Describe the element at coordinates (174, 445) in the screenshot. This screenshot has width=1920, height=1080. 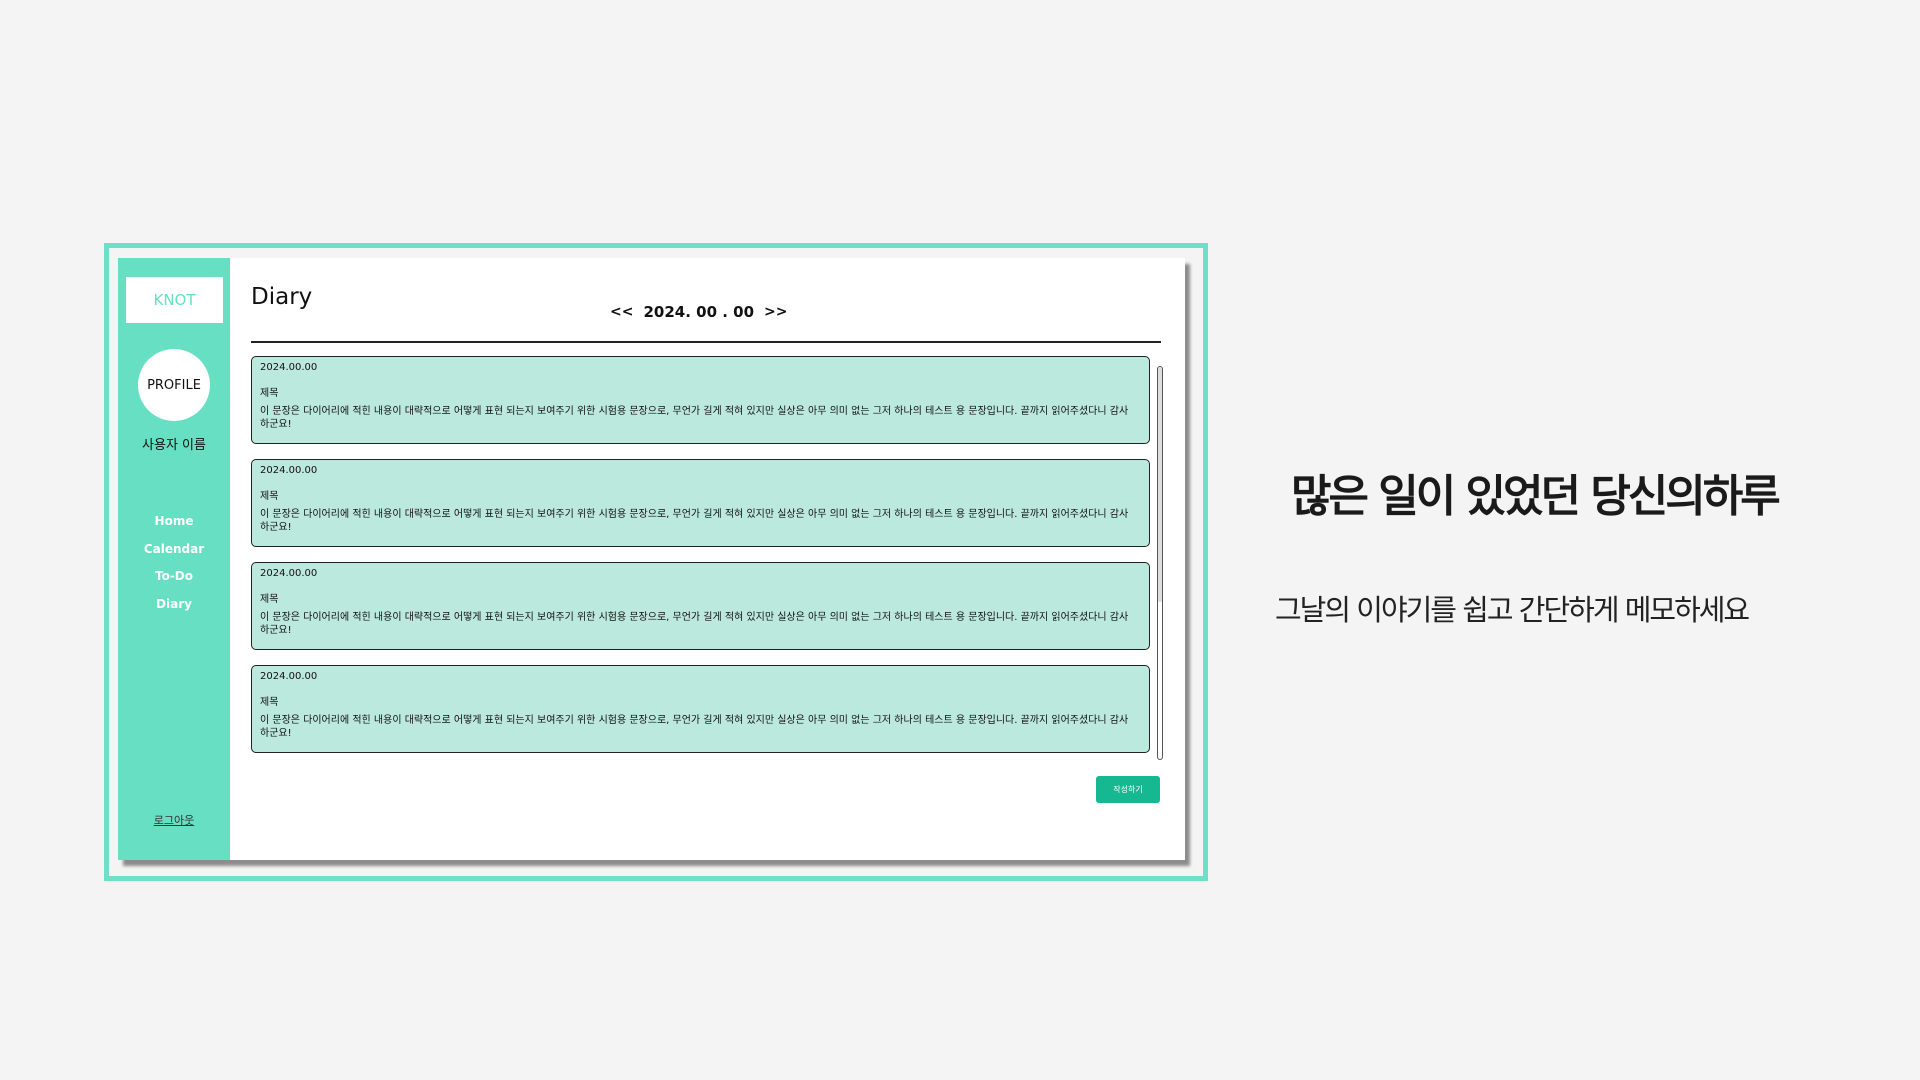
I see `username-label: 사용자 이름` at that location.